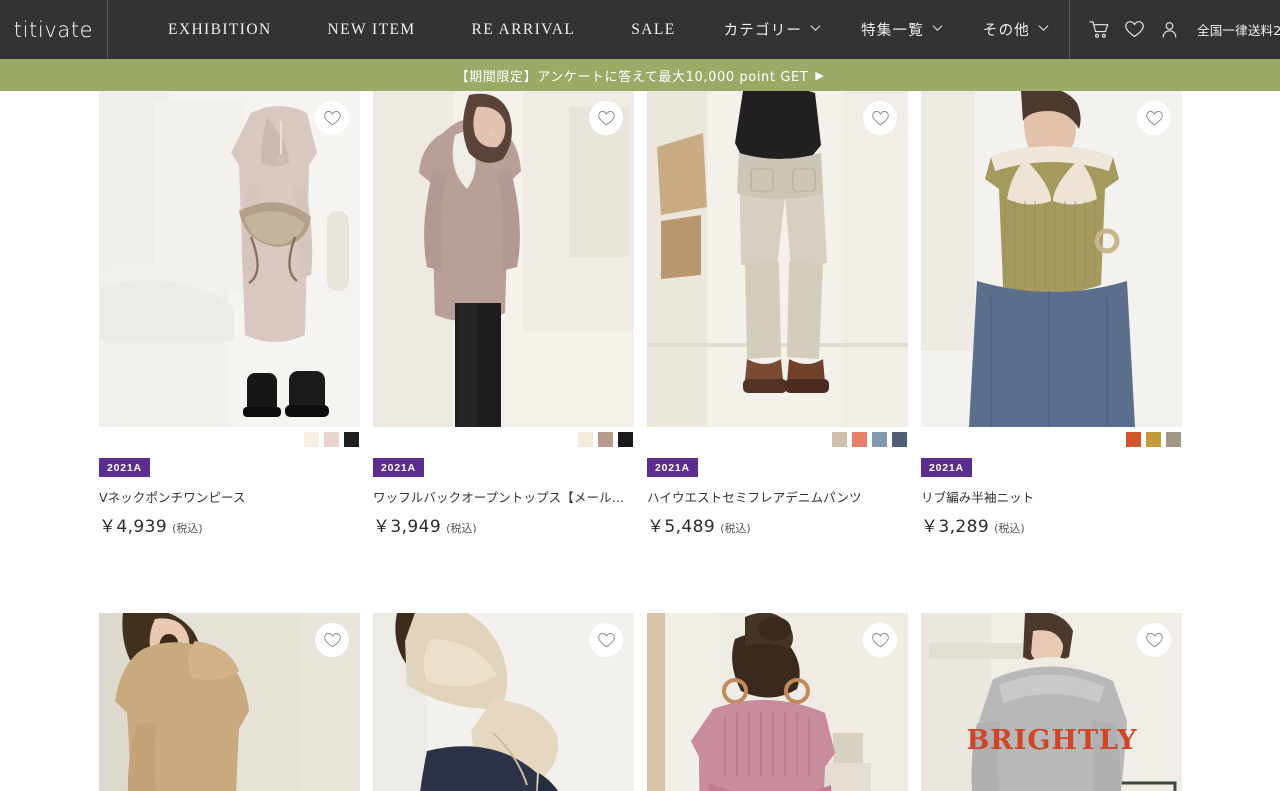  Describe the element at coordinates (524, 30) in the screenshot. I see `nav-item-re-arrival: RE ARRIVAL` at that location.